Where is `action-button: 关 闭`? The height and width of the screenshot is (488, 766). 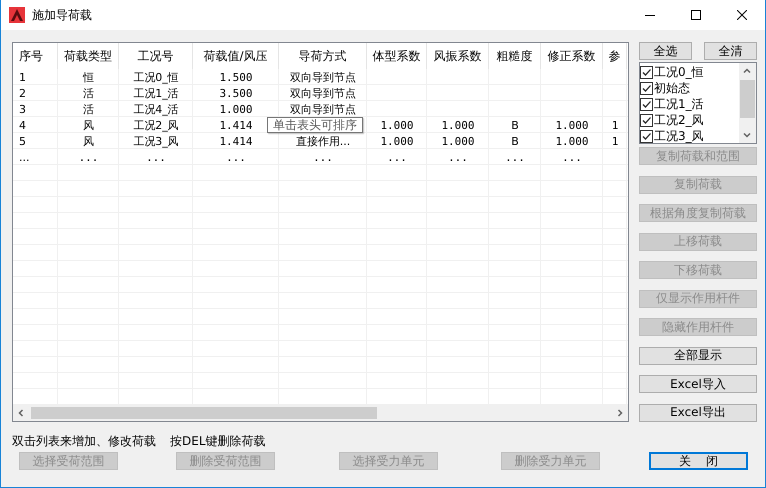
action-button: 关 闭 is located at coordinates (698, 461).